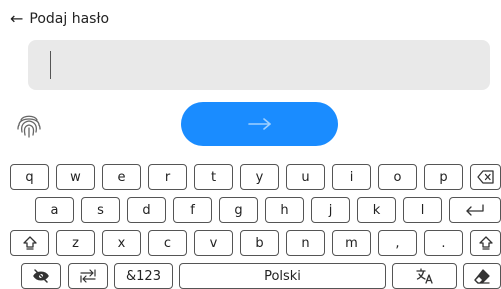  I want to click on eye-off-icon, so click(41, 276).